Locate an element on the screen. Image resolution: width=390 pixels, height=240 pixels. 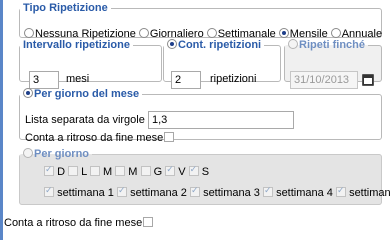
weekday-wednesday: M is located at coordinates (126, 172).